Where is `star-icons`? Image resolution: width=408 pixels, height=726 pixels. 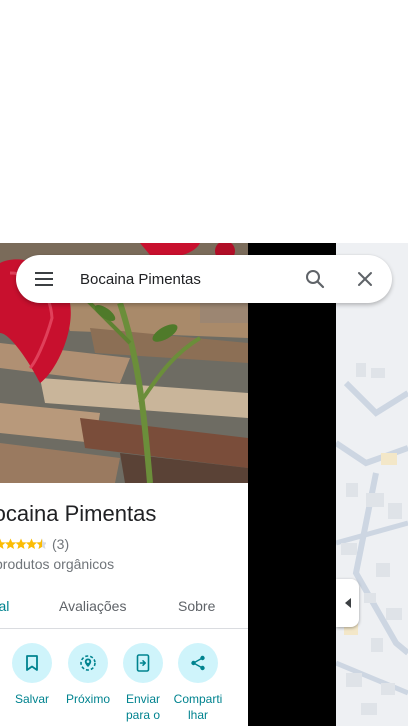 star-icons is located at coordinates (23, 543).